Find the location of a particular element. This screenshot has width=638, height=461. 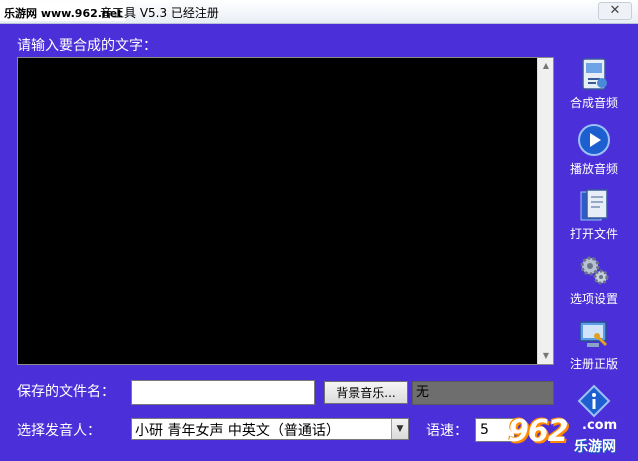

scroll-down-icon: ▼ is located at coordinates (546, 356).